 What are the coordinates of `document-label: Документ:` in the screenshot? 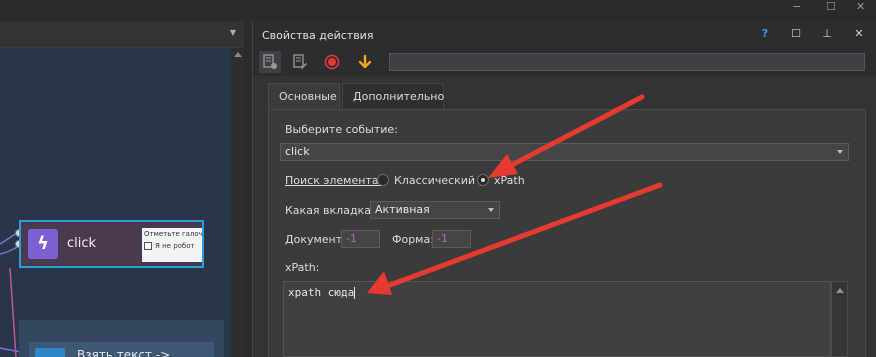 It's located at (315, 239).